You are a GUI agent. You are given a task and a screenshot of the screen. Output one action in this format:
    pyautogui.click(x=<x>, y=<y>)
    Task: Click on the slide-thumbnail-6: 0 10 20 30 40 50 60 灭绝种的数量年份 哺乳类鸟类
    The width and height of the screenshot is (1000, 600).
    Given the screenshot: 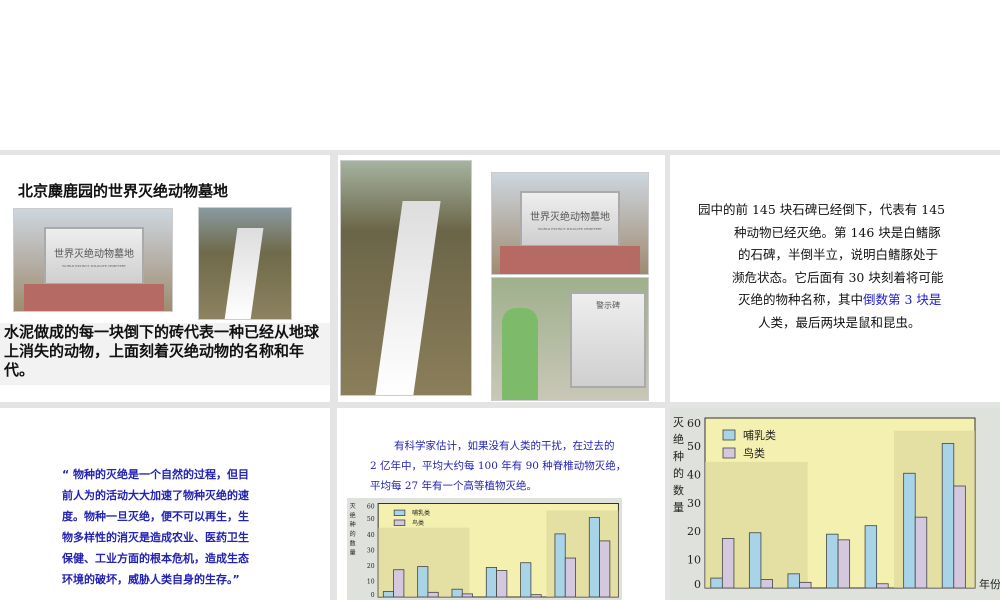 What is the action you would take?
    pyautogui.click(x=835, y=504)
    